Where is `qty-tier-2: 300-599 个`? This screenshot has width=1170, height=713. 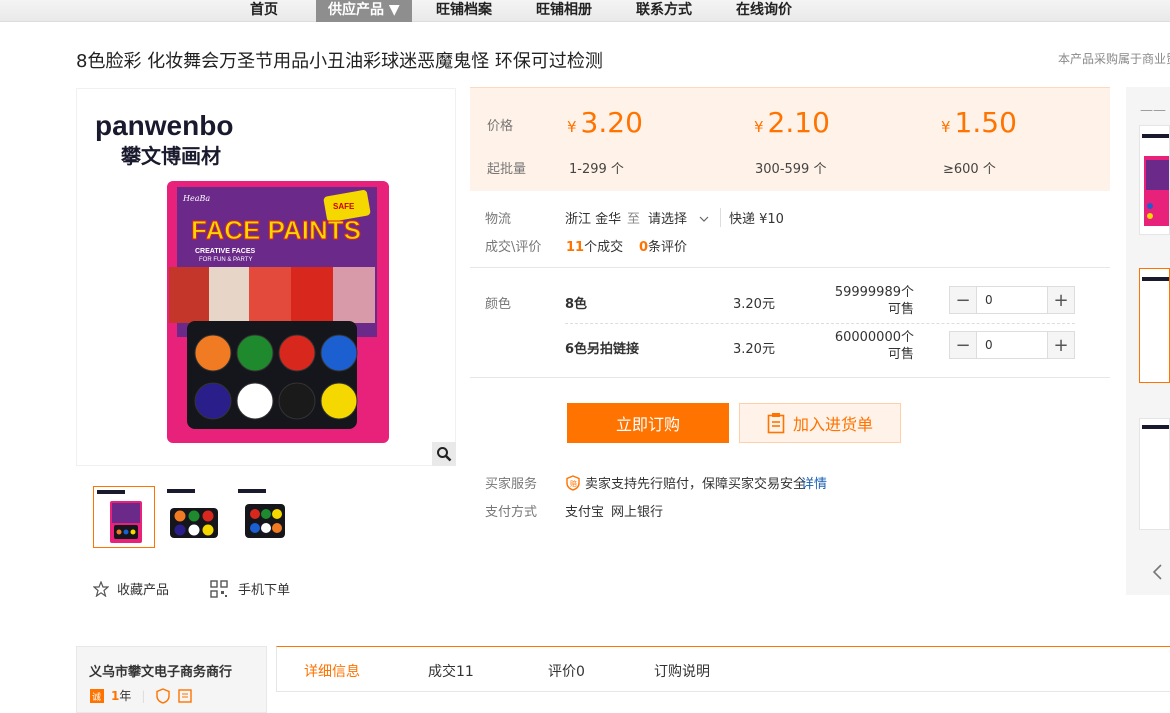
qty-tier-2: 300-599 个 is located at coordinates (791, 169).